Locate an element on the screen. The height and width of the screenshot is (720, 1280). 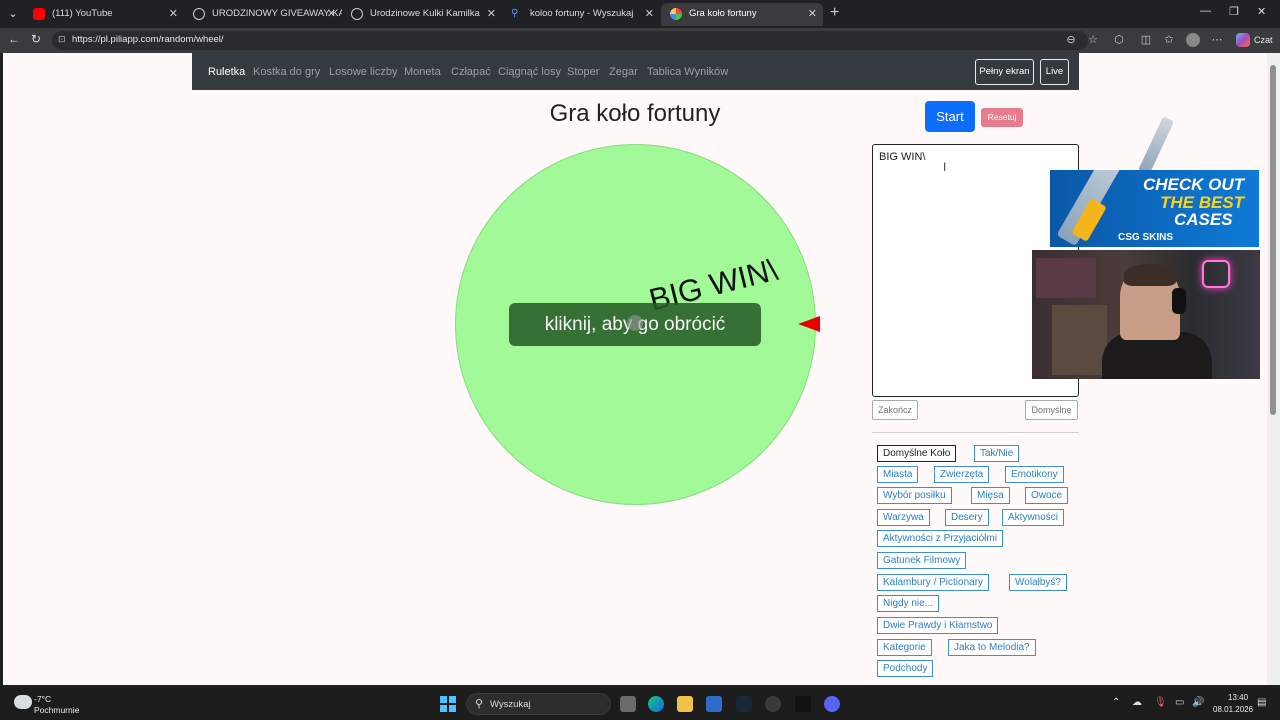
network-icon: ▭ is located at coordinates (1179, 702).